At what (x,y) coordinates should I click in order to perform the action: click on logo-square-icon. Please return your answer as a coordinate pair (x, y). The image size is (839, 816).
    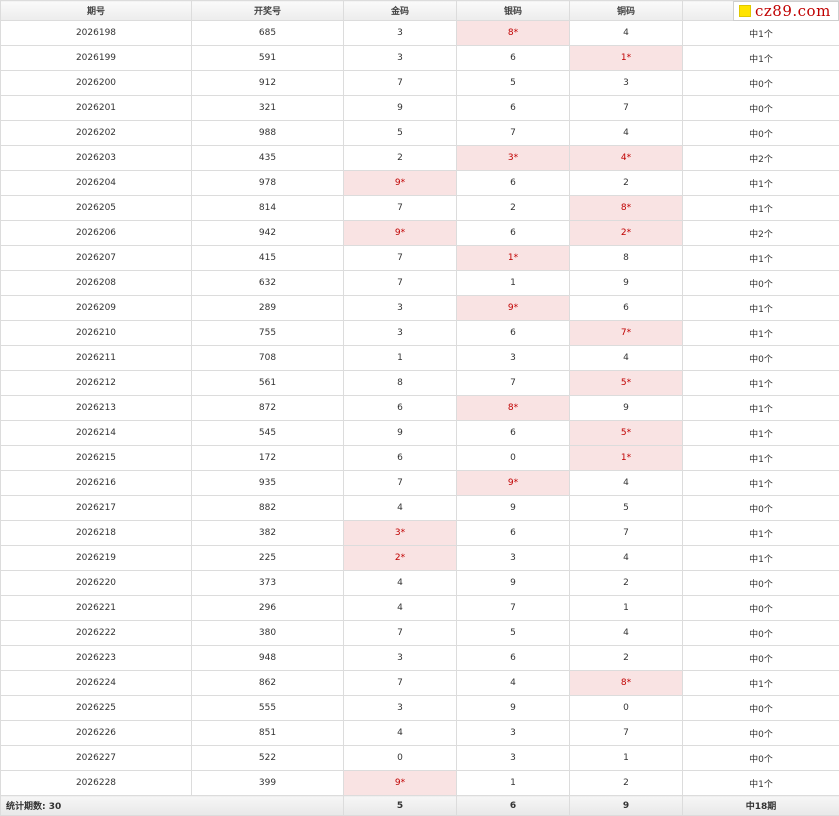
    Looking at the image, I should click on (745, 11).